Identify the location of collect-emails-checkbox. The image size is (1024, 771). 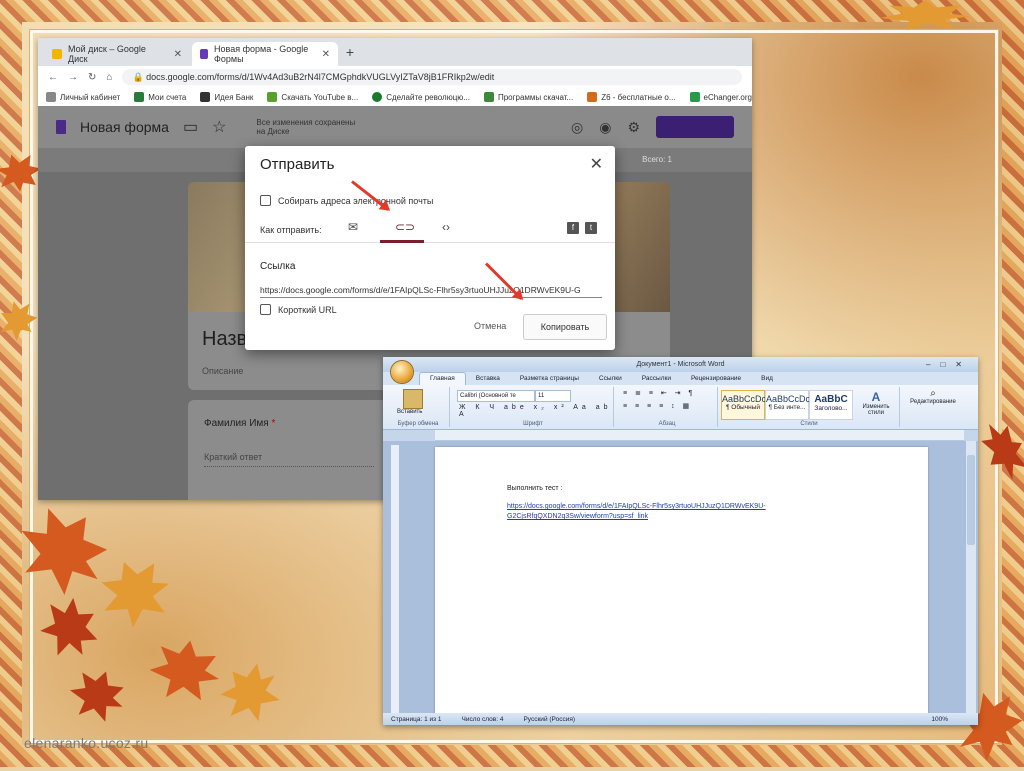
(265, 200).